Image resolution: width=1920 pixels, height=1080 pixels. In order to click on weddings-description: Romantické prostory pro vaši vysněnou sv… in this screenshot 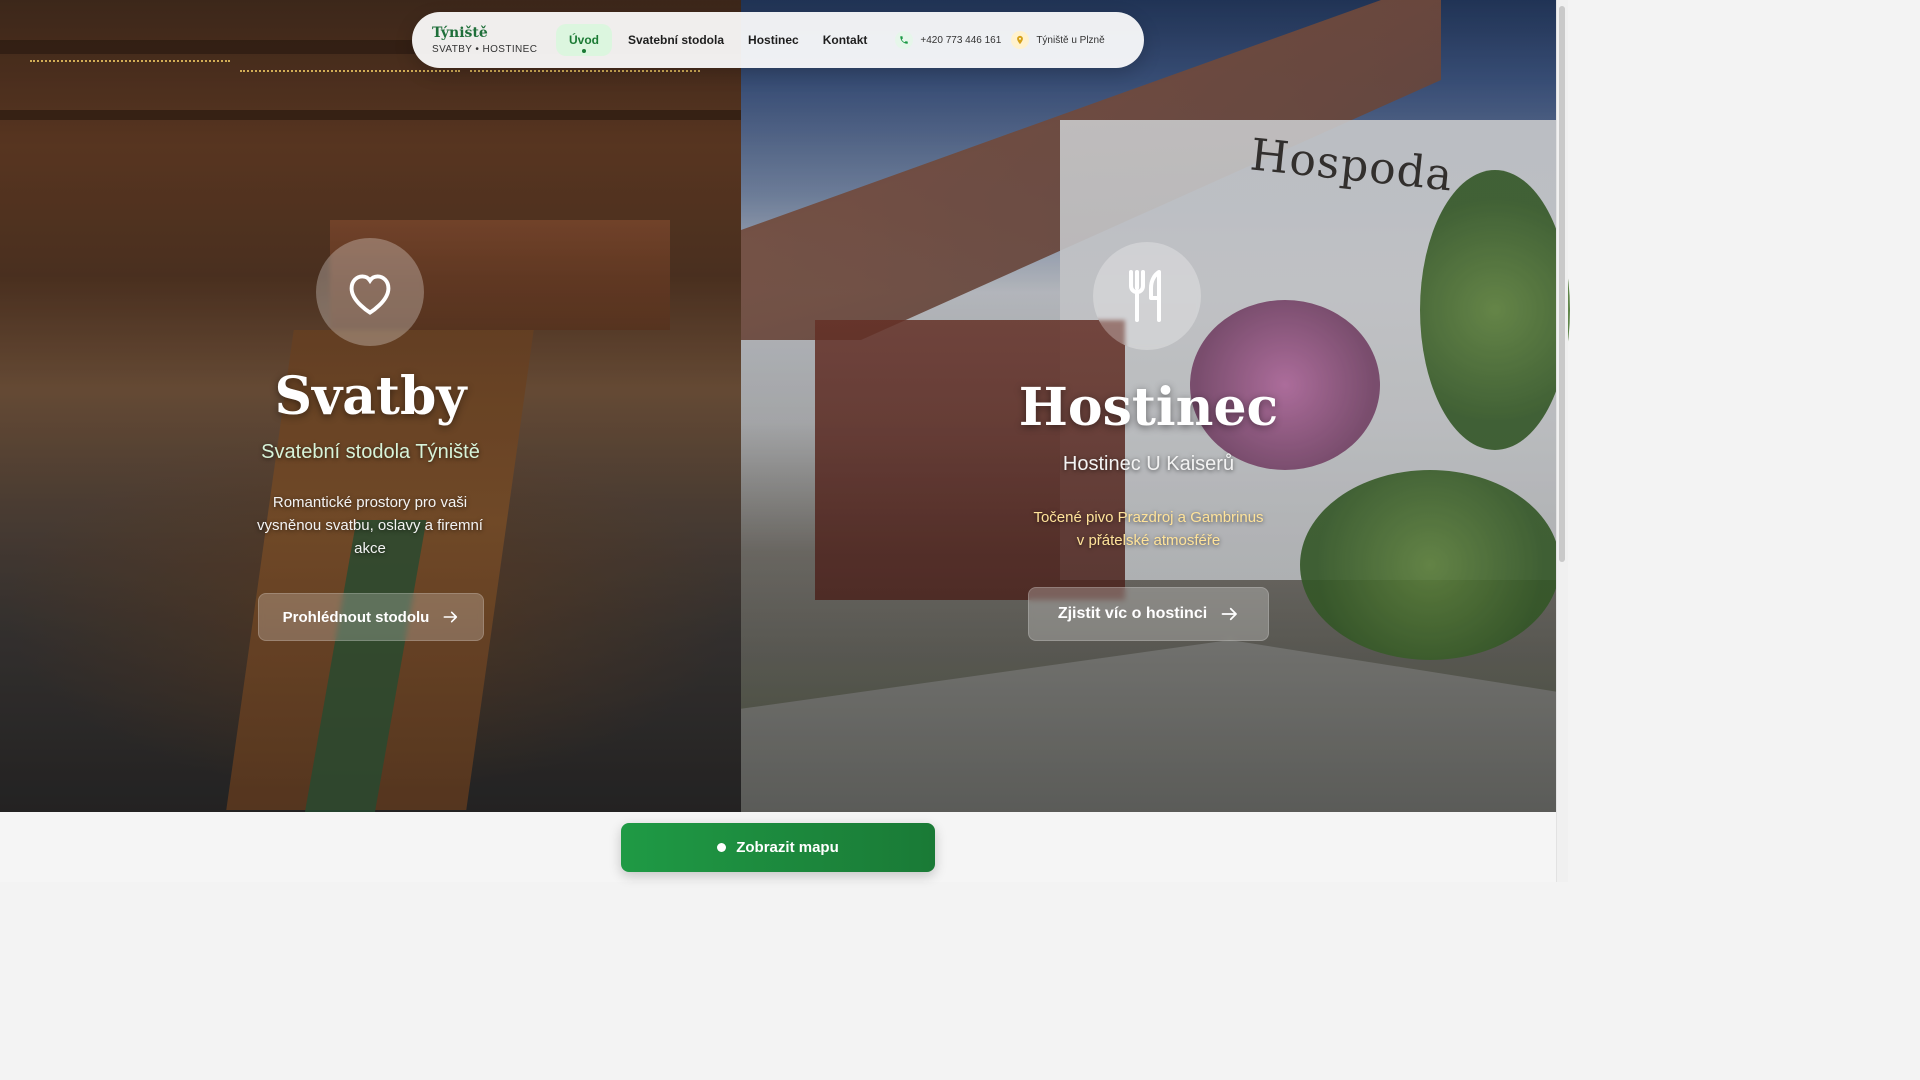, I will do `click(370, 525)`.